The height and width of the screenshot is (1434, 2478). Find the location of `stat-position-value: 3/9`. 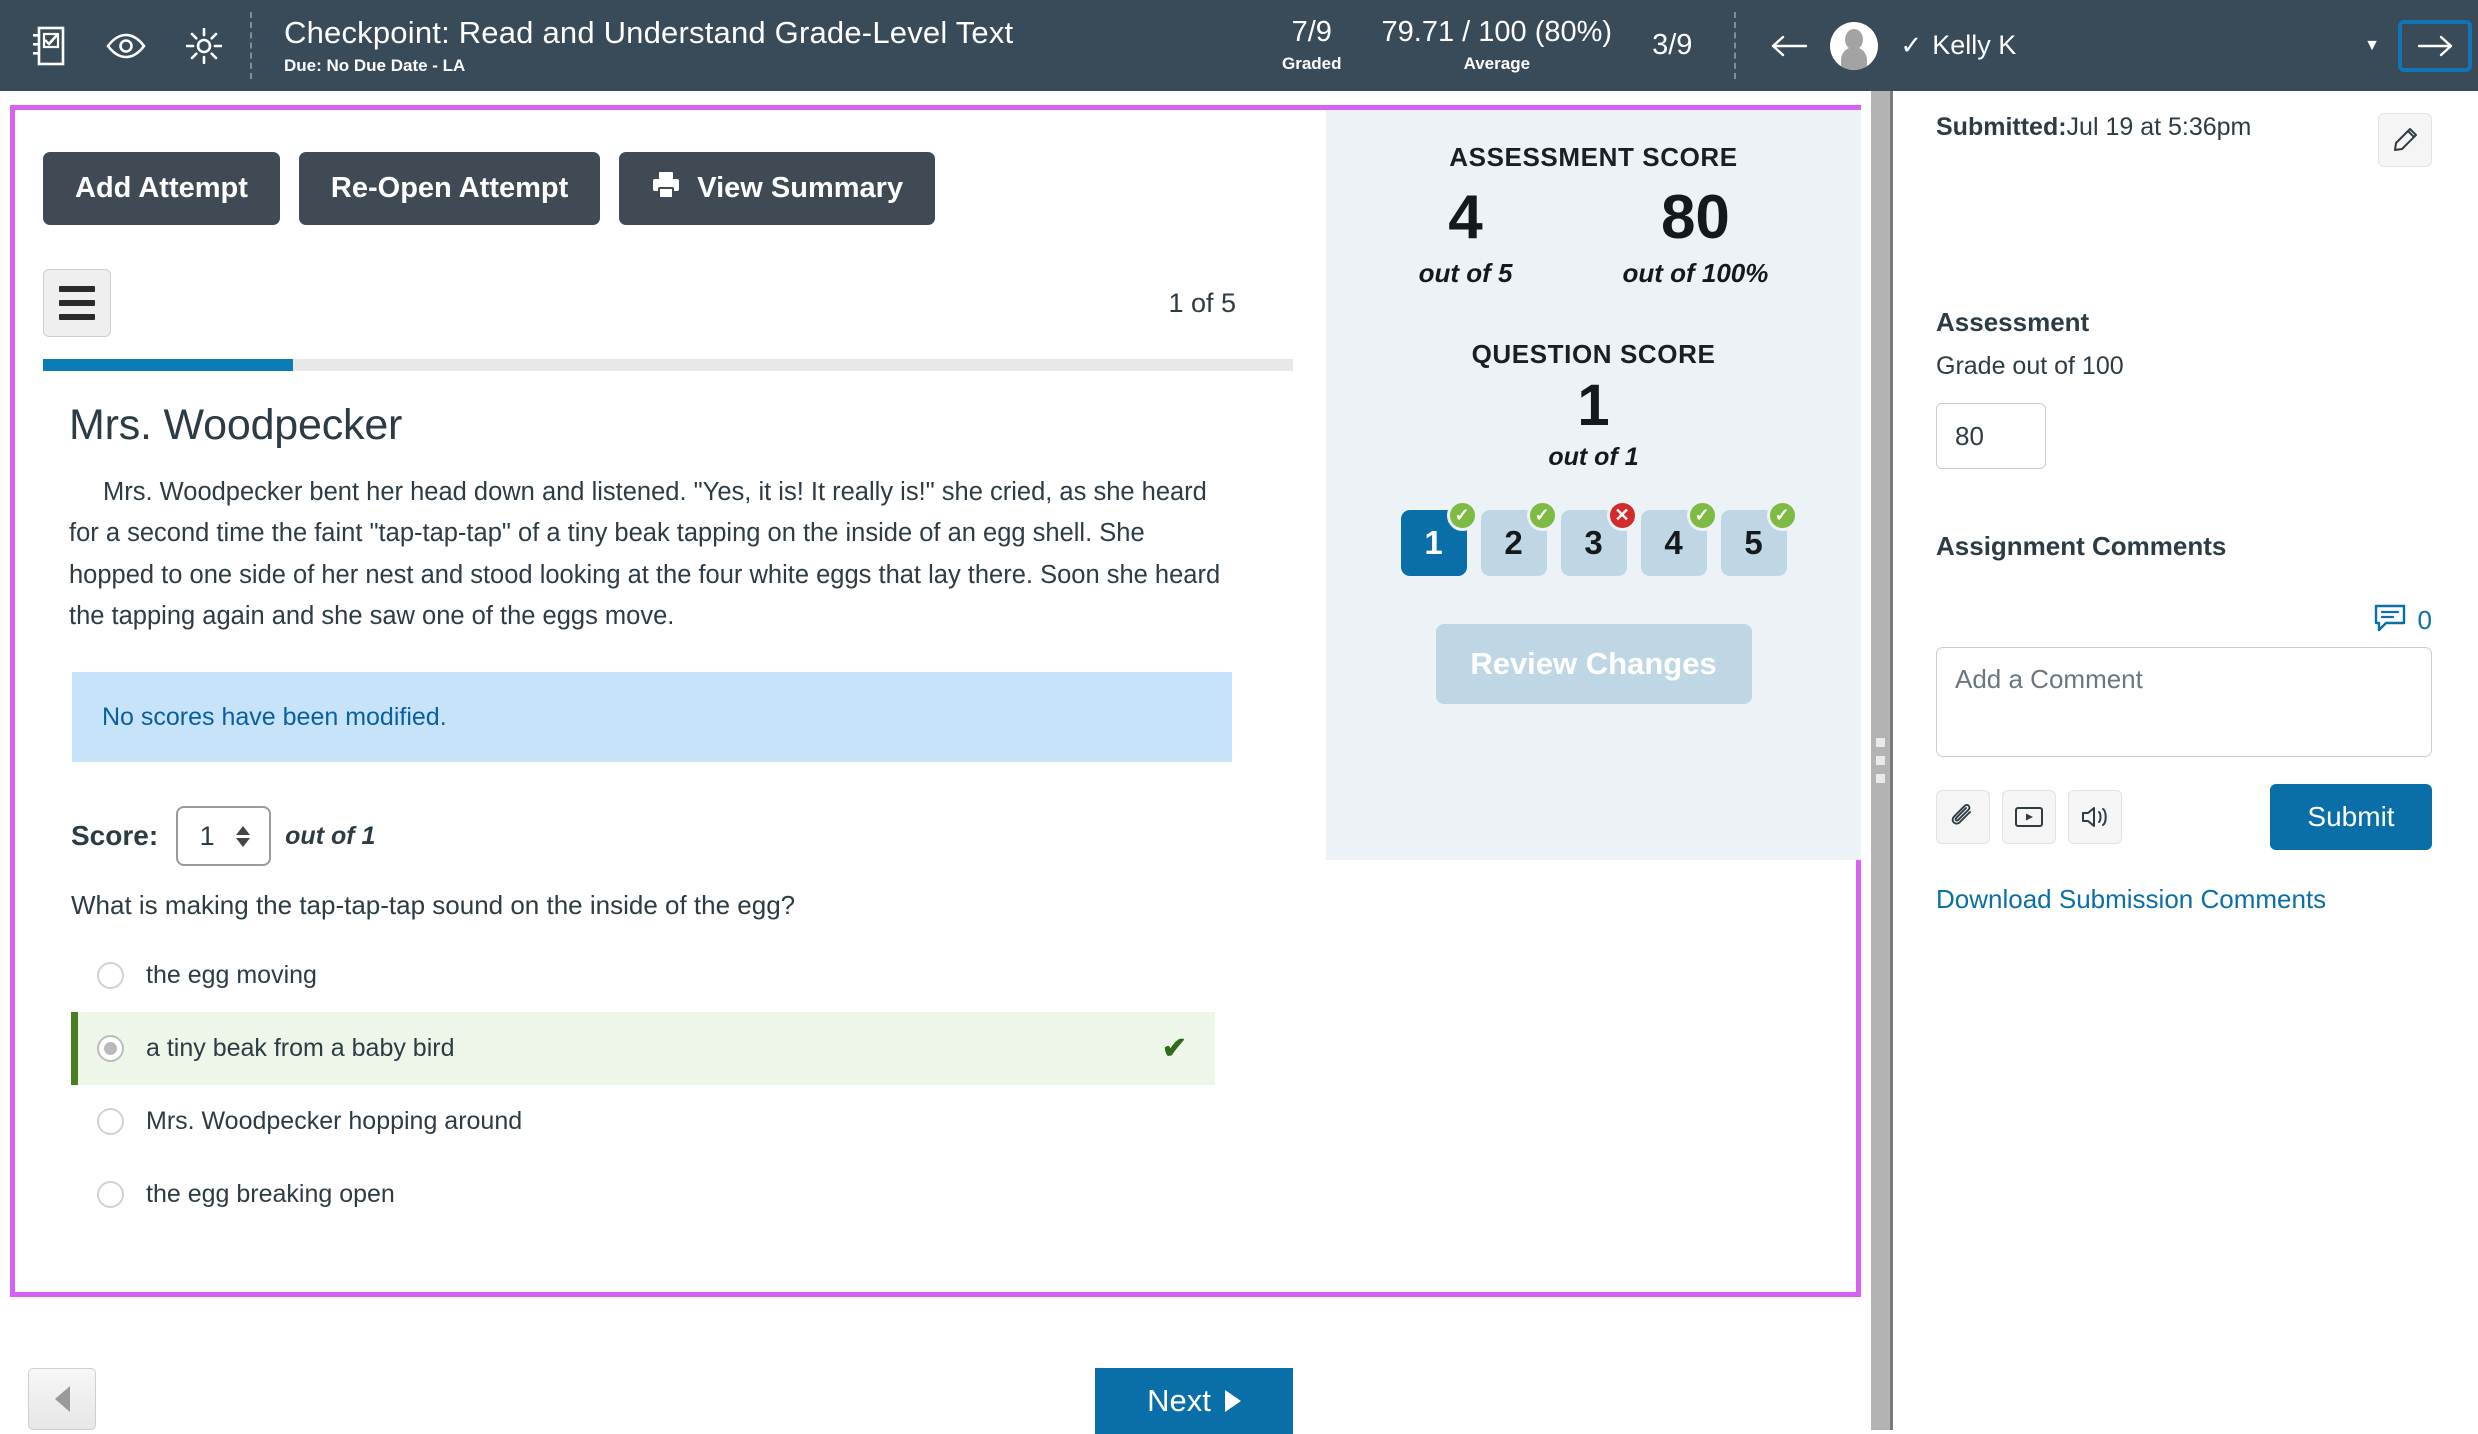

stat-position-value: 3/9 is located at coordinates (1672, 44).